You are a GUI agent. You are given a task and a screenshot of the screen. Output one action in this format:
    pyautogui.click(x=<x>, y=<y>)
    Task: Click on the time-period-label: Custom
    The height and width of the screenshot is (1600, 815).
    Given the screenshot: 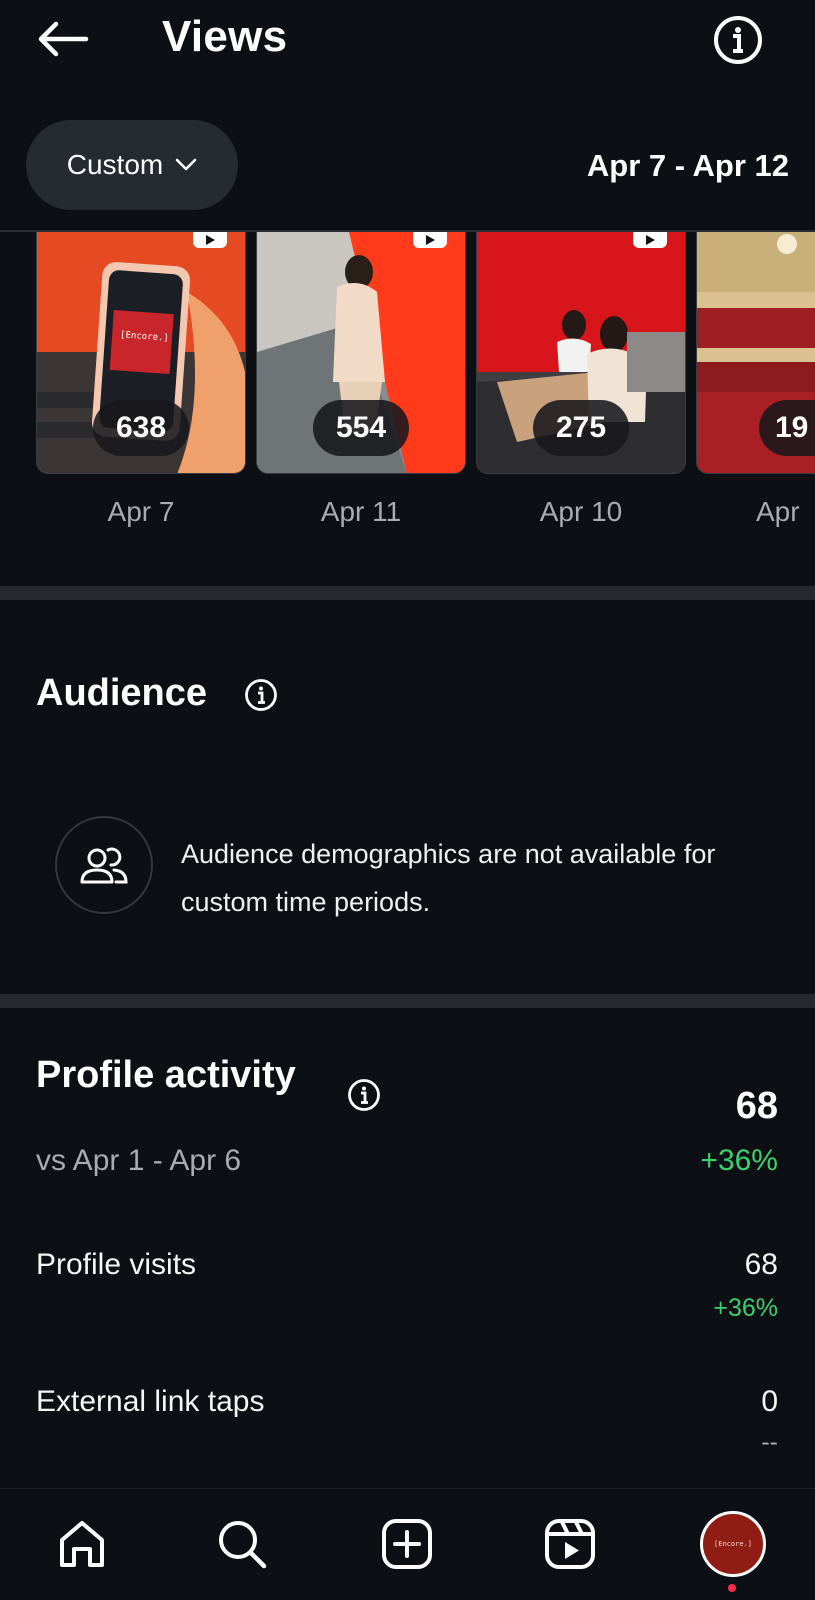 What is the action you would take?
    pyautogui.click(x=115, y=164)
    